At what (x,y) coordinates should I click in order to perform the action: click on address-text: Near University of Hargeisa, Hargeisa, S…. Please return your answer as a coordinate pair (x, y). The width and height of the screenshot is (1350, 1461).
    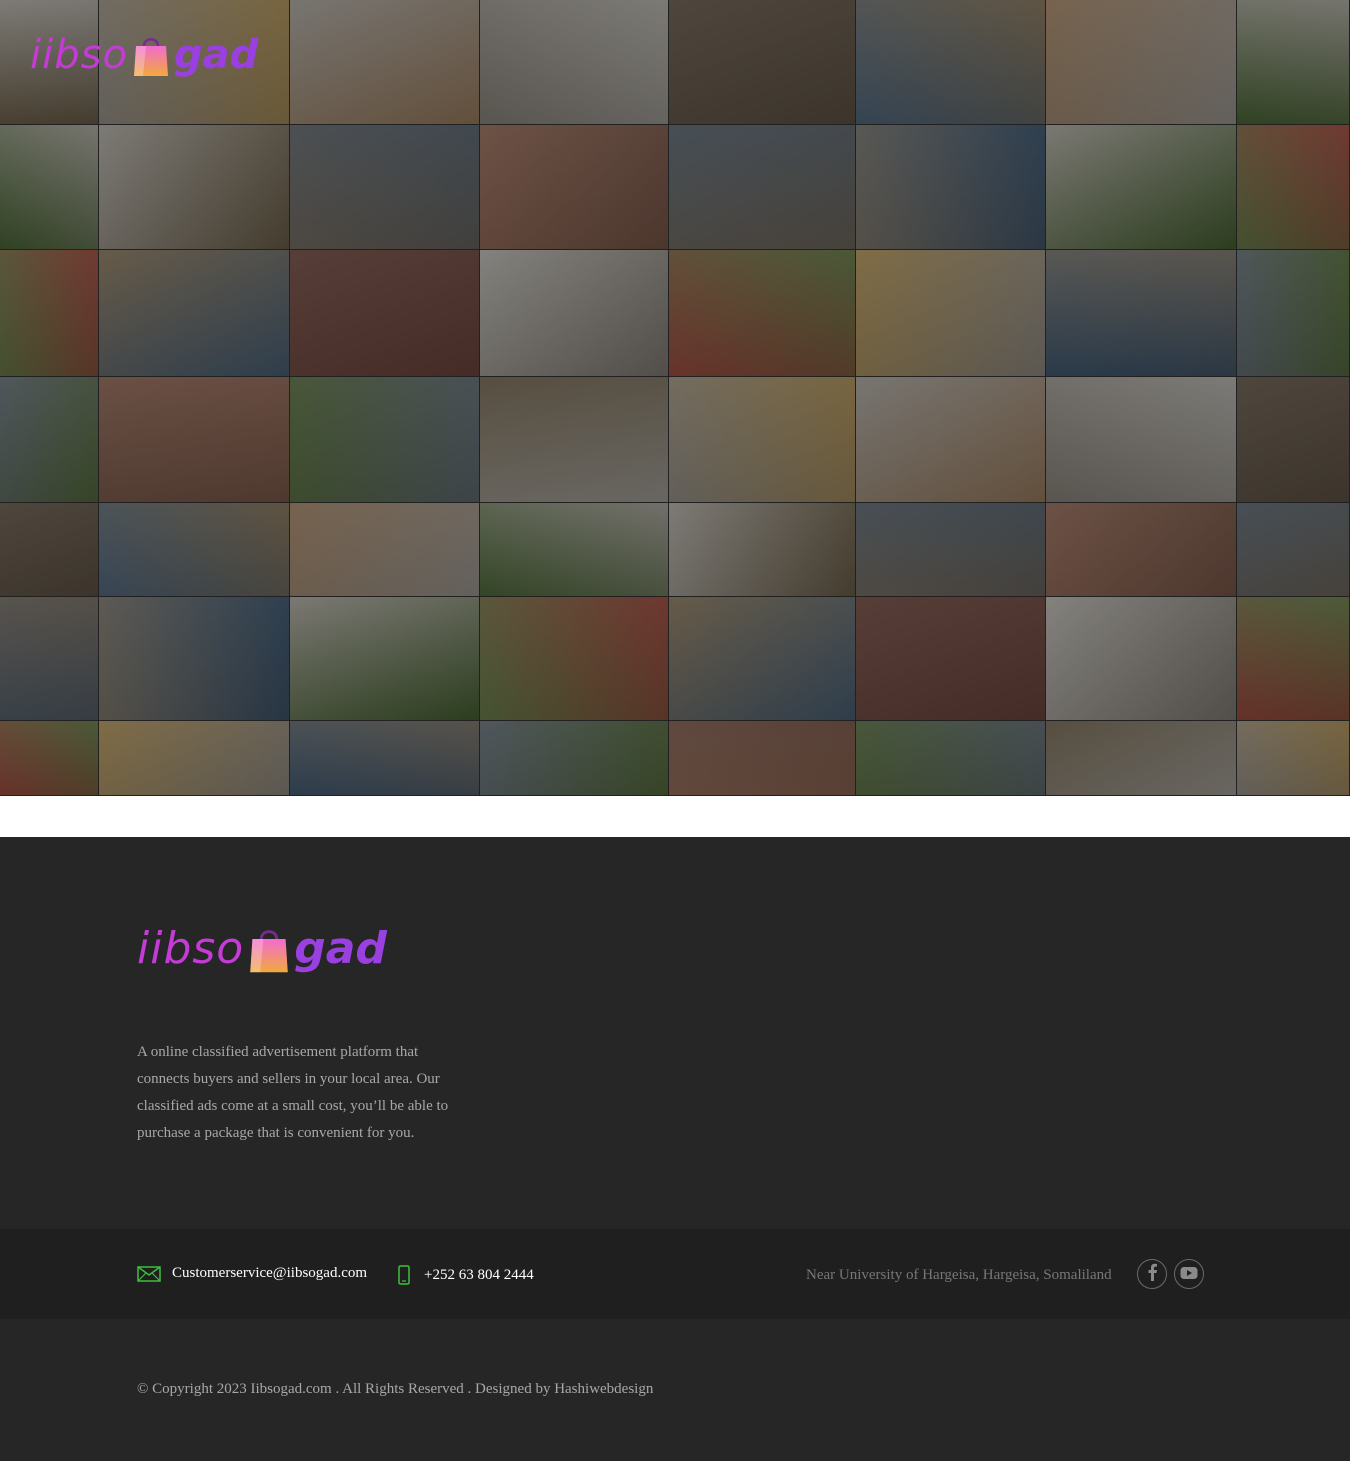
    Looking at the image, I should click on (959, 1275).